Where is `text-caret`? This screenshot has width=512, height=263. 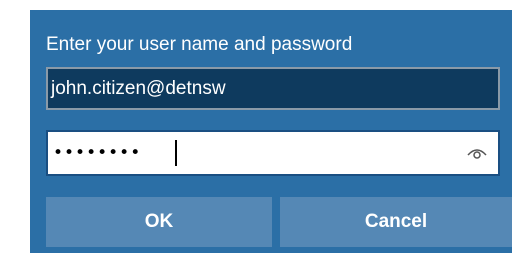
text-caret is located at coordinates (176, 153).